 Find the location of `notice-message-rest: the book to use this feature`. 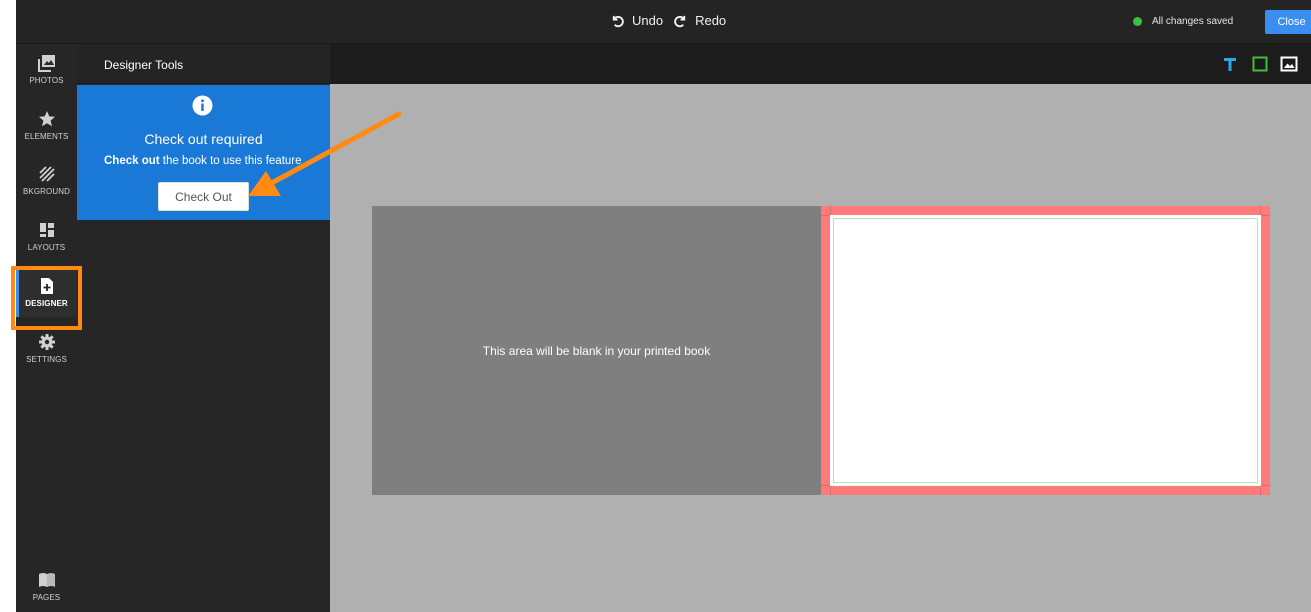

notice-message-rest: the book to use this feature is located at coordinates (230, 161).